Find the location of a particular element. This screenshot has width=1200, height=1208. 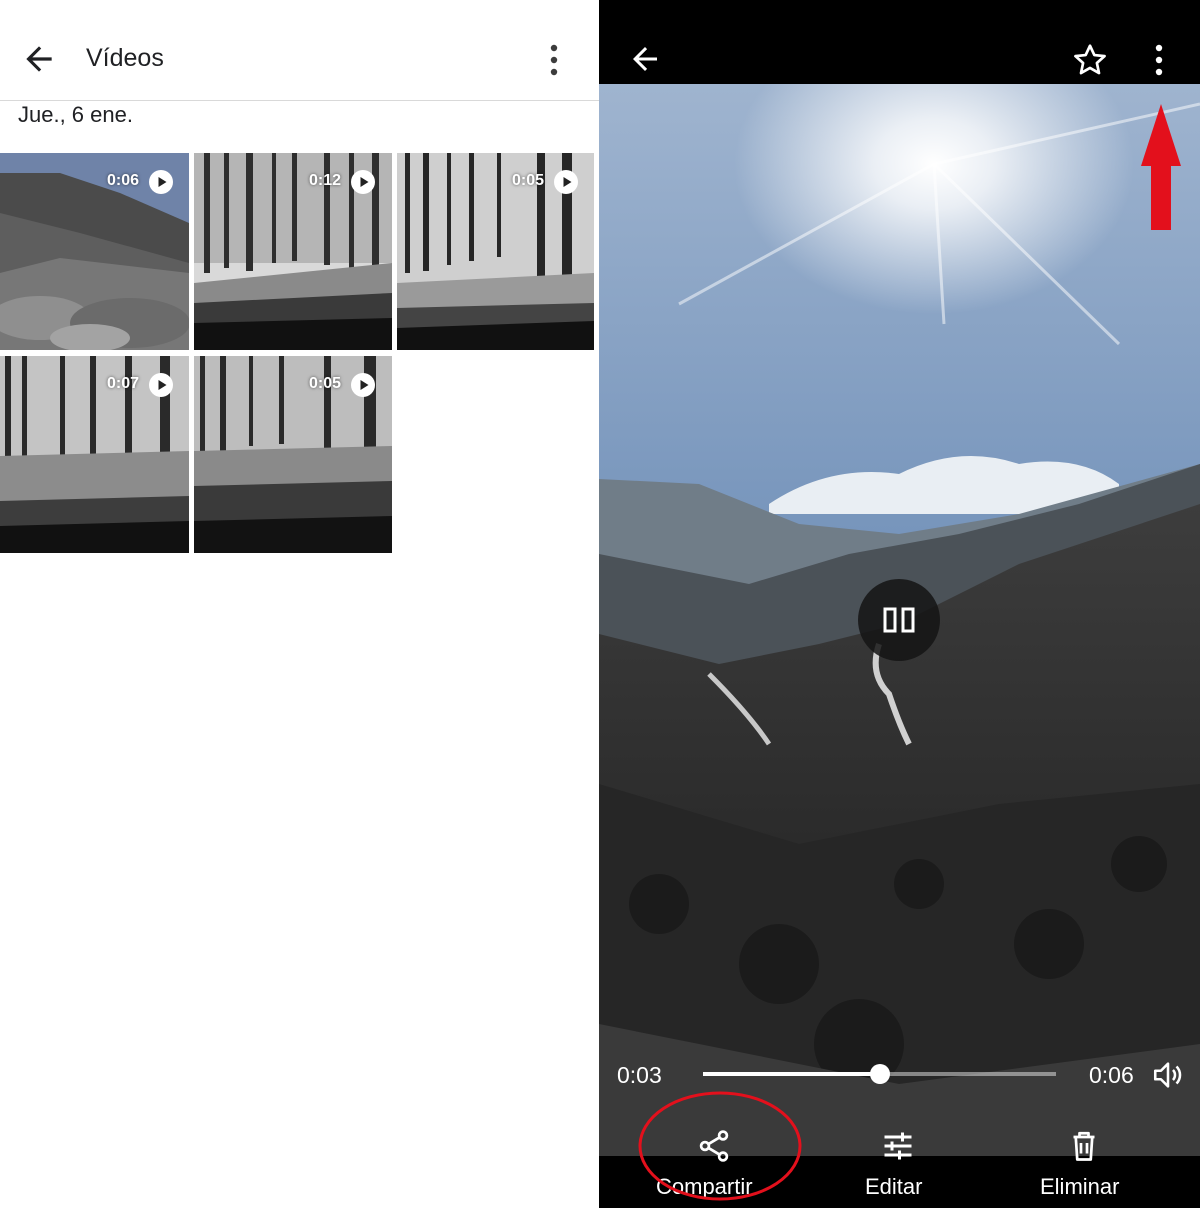

album-title: Vídeos is located at coordinates (125, 58).